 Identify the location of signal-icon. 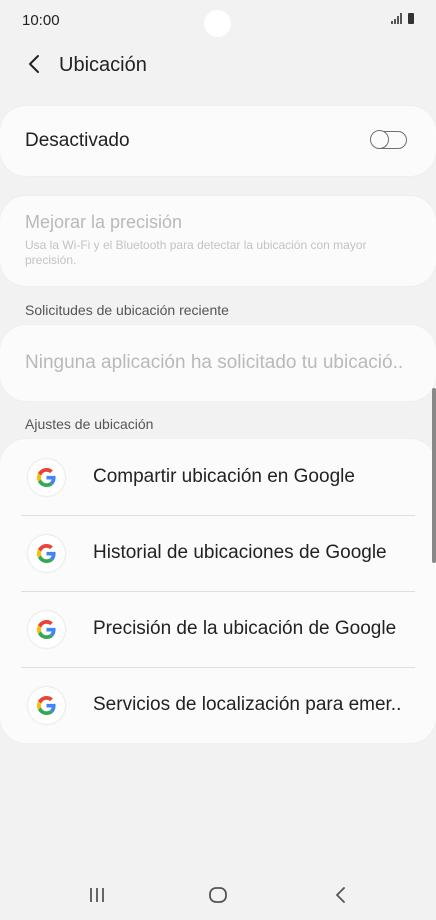
(396, 18).